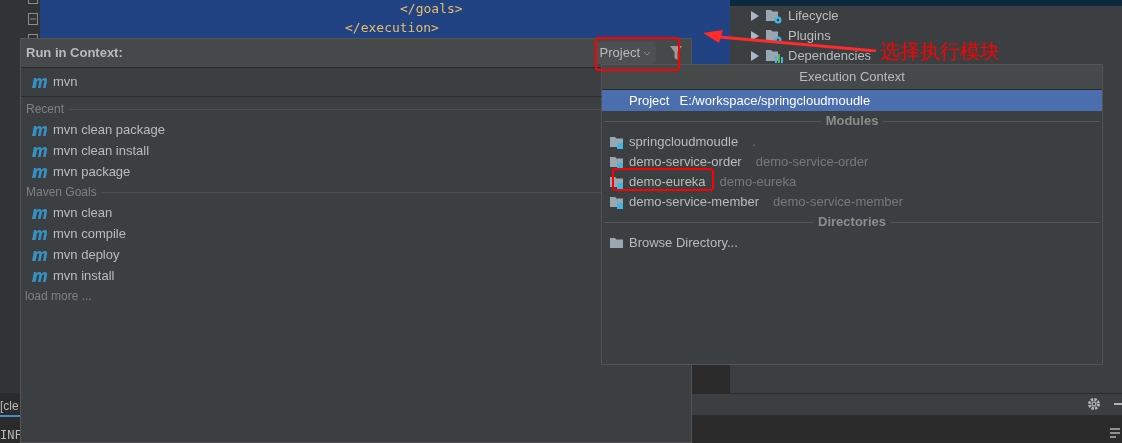  Describe the element at coordinates (625, 53) in the screenshot. I see `context-dropdown: Project` at that location.